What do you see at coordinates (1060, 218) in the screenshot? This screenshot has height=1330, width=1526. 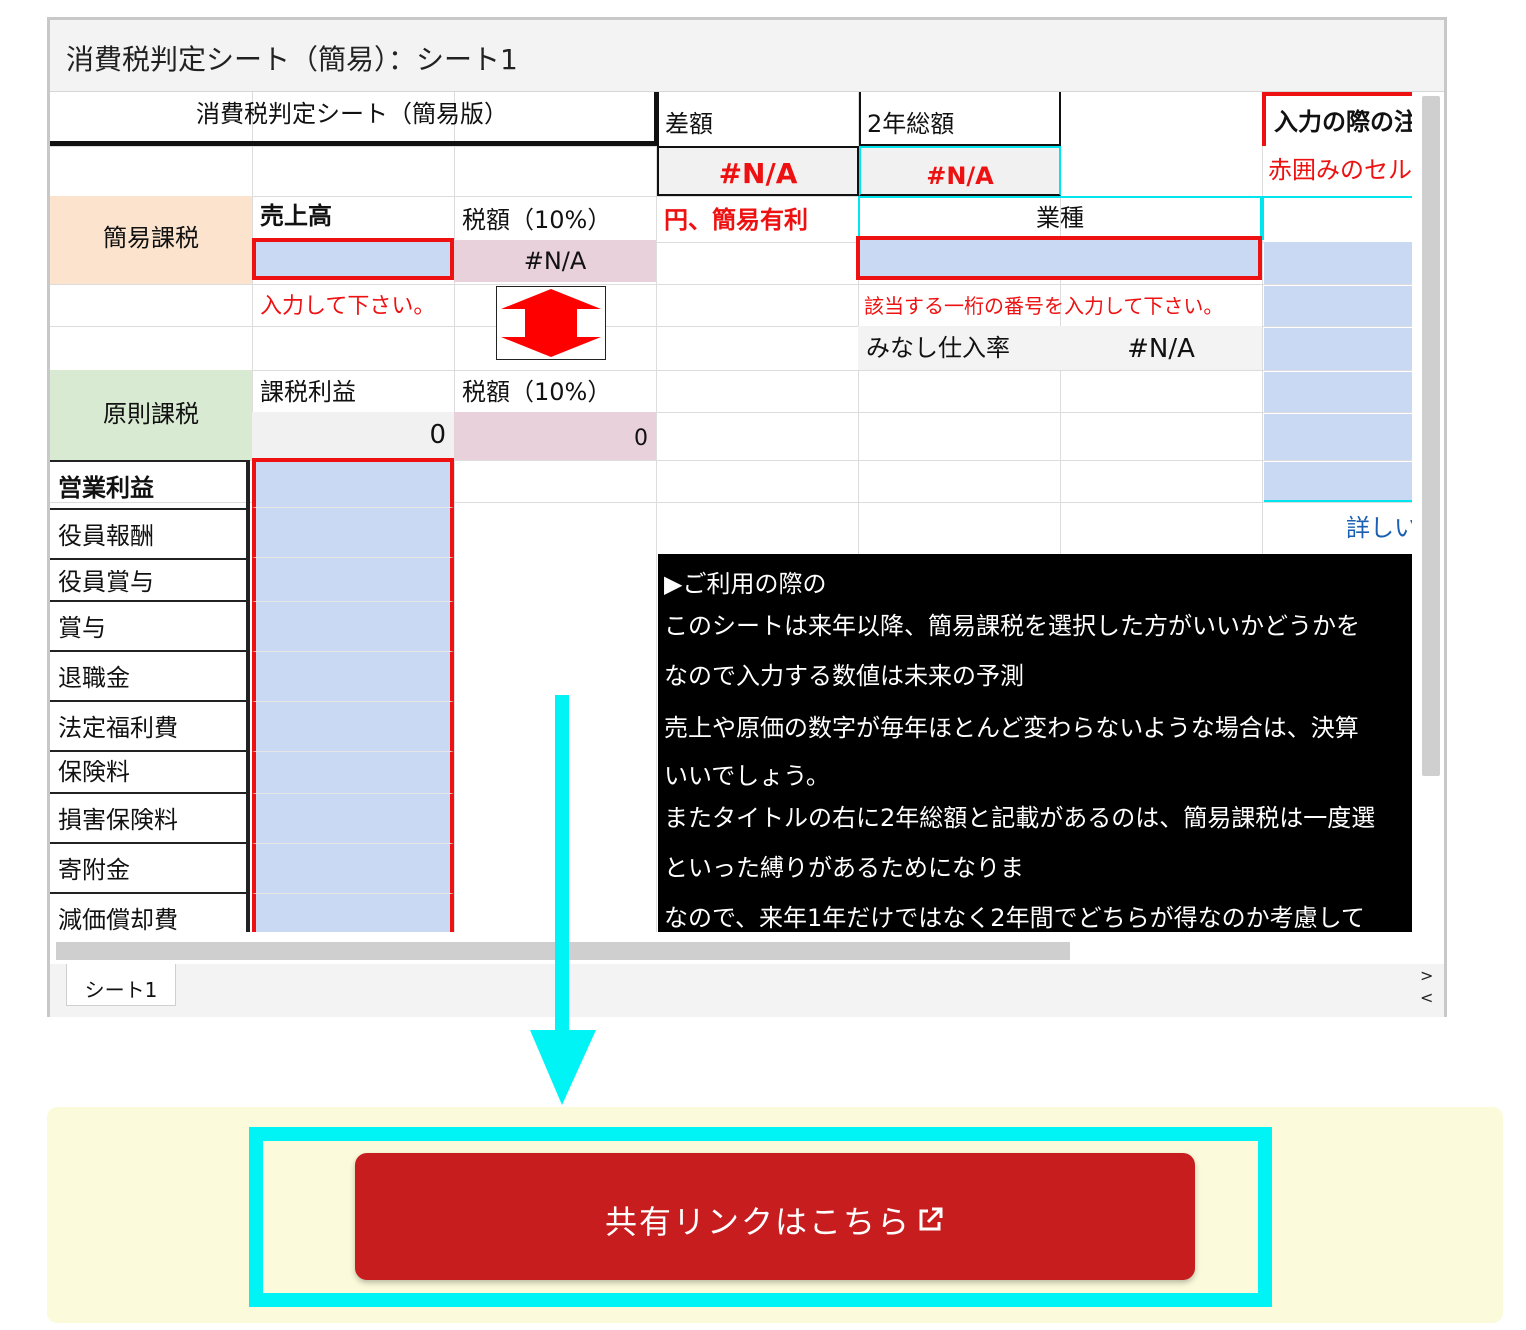 I see `industry-label: 業種` at bounding box center [1060, 218].